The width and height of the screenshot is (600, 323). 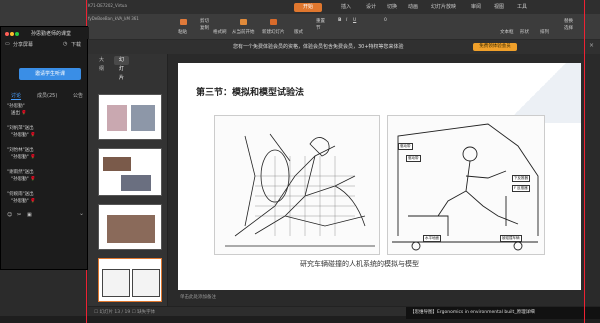 What do you see at coordinates (101, 64) in the screenshot?
I see `tab-outline: 大纲` at bounding box center [101, 64].